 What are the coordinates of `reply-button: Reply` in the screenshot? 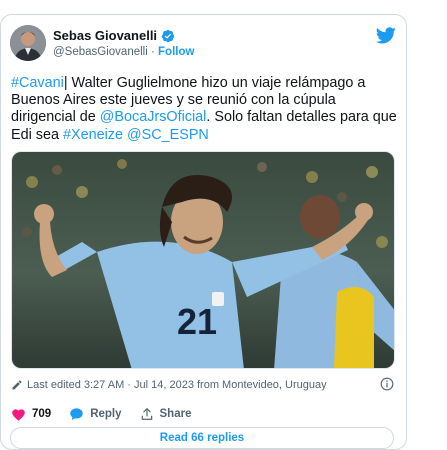 It's located at (95, 414).